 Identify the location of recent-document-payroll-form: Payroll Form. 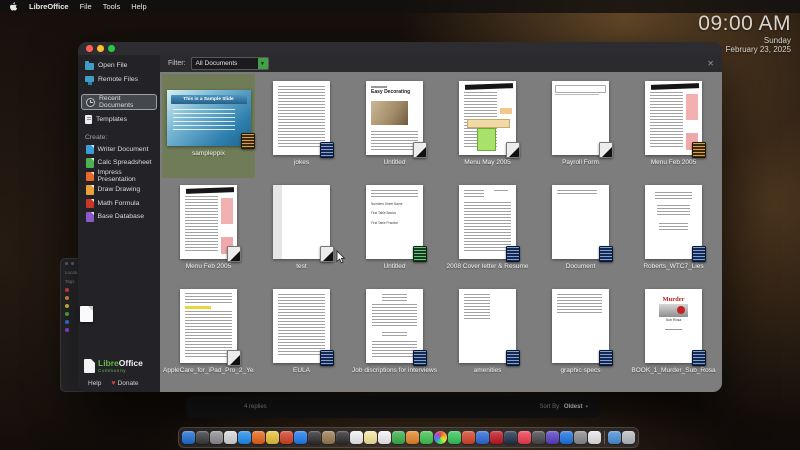
(580, 126).